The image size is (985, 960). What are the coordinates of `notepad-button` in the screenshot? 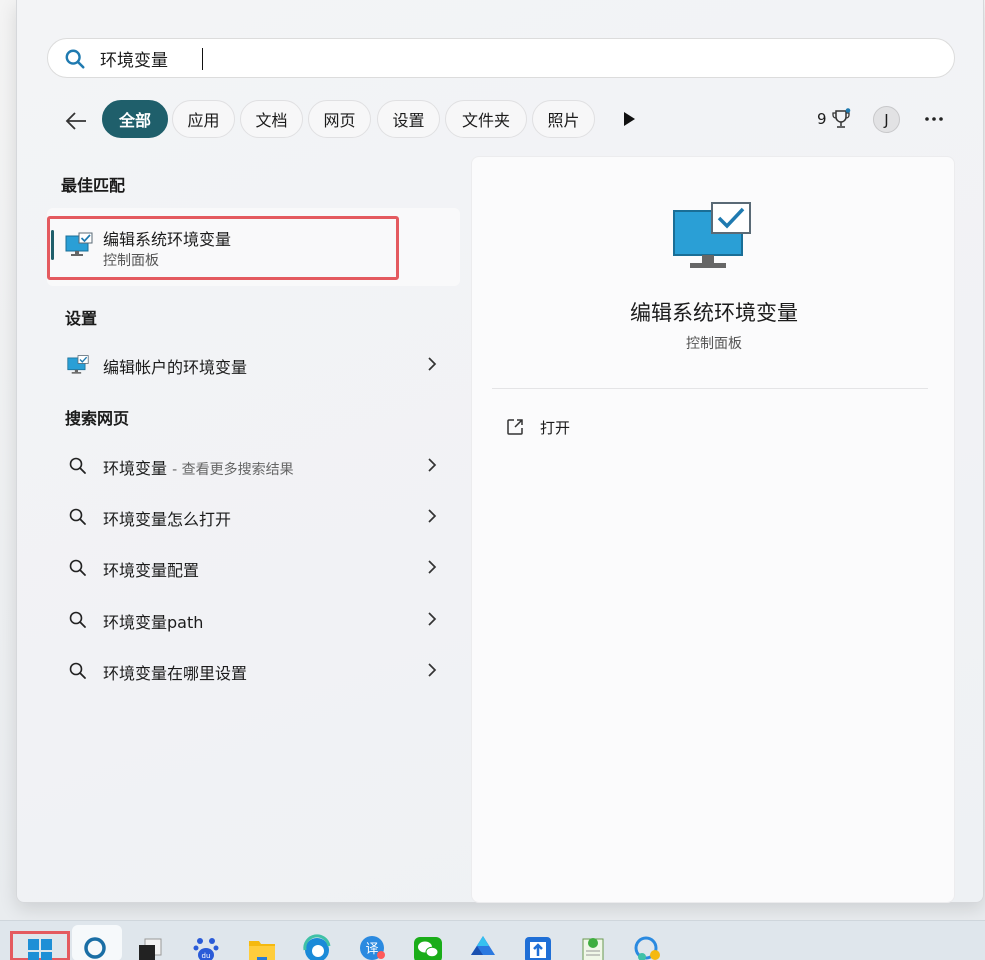 It's located at (594, 942).